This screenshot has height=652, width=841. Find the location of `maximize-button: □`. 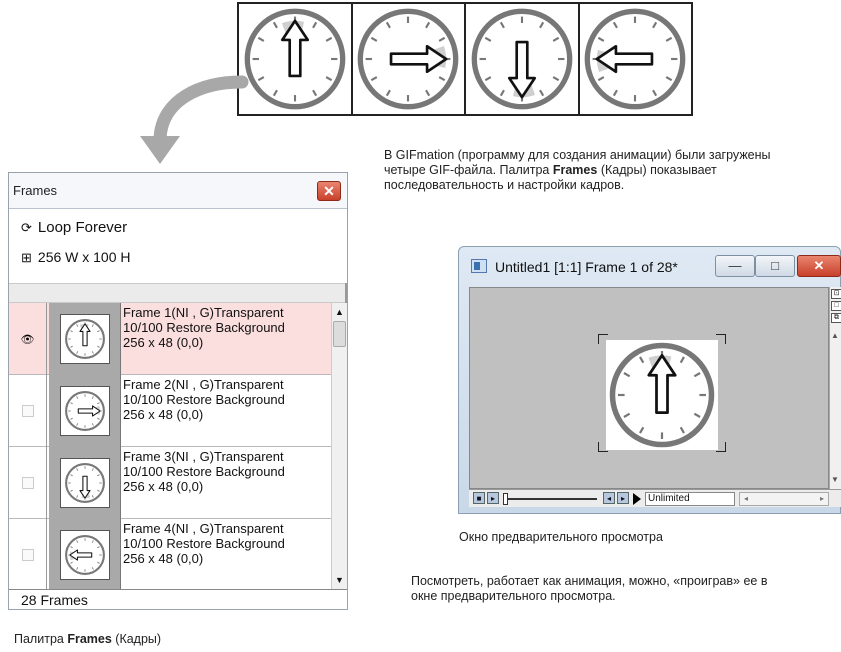

maximize-button: □ is located at coordinates (775, 266).